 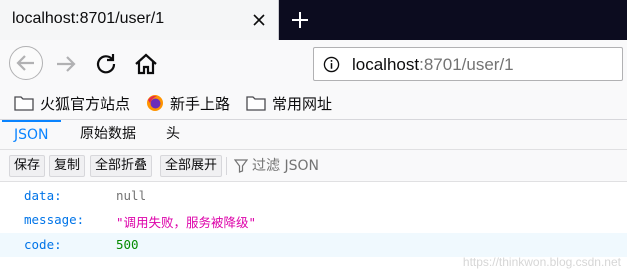 What do you see at coordinates (27, 166) in the screenshot?
I see `save-button: 保存` at bounding box center [27, 166].